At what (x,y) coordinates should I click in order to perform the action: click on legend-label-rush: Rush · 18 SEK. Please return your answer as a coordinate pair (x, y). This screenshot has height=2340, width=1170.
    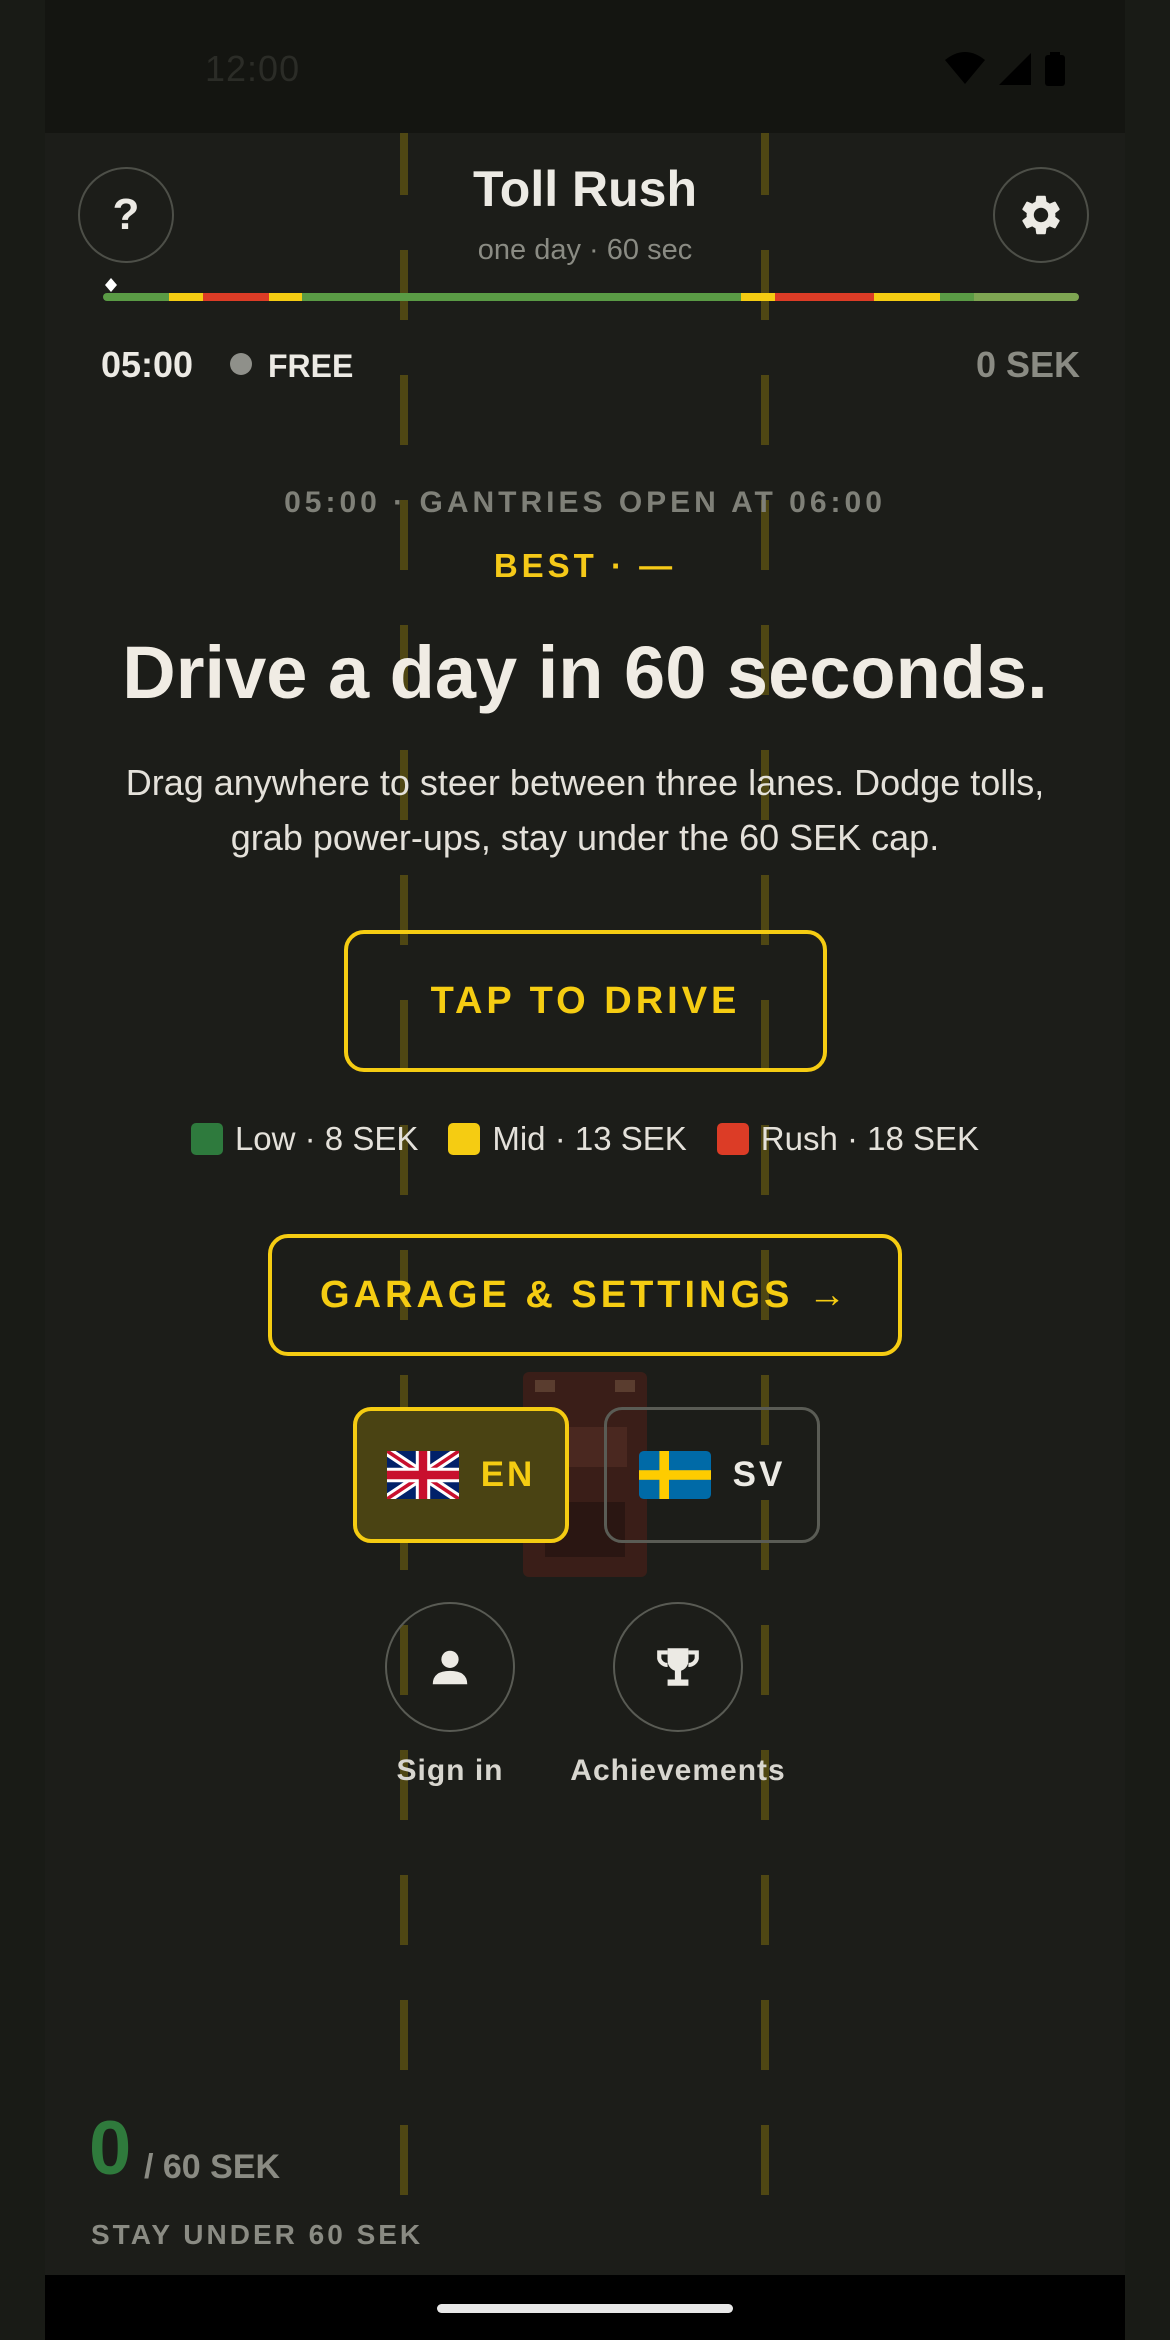
    Looking at the image, I should click on (870, 1138).